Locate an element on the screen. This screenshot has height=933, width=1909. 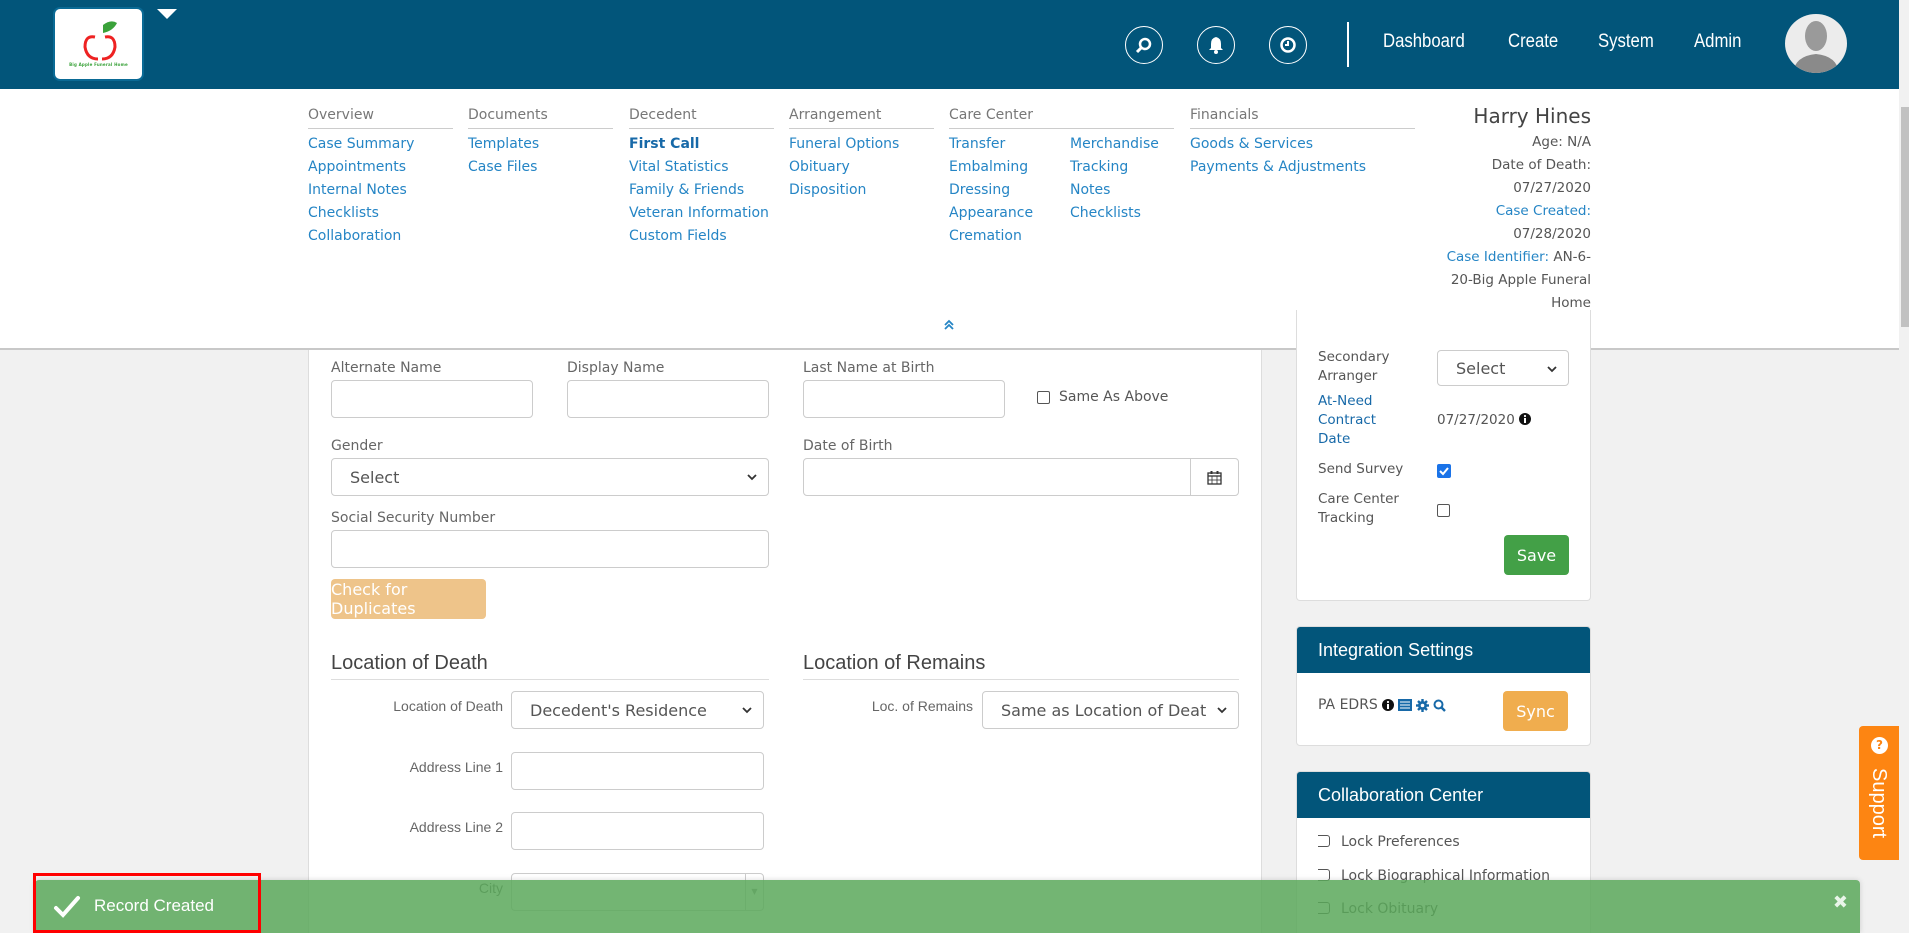
last-name-birth-label: Last Name at Birth is located at coordinates (869, 368).